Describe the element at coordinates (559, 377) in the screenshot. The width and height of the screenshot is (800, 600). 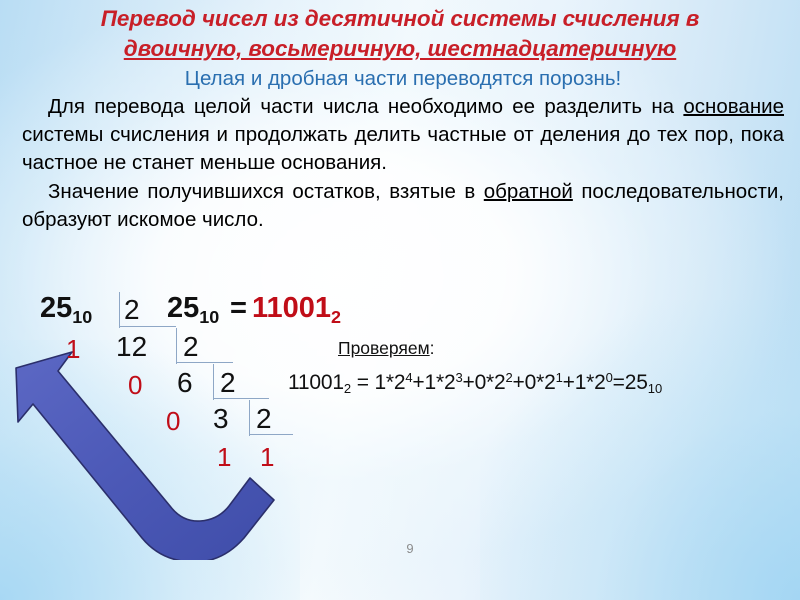
I see `formula-term-3-exp: 1` at that location.